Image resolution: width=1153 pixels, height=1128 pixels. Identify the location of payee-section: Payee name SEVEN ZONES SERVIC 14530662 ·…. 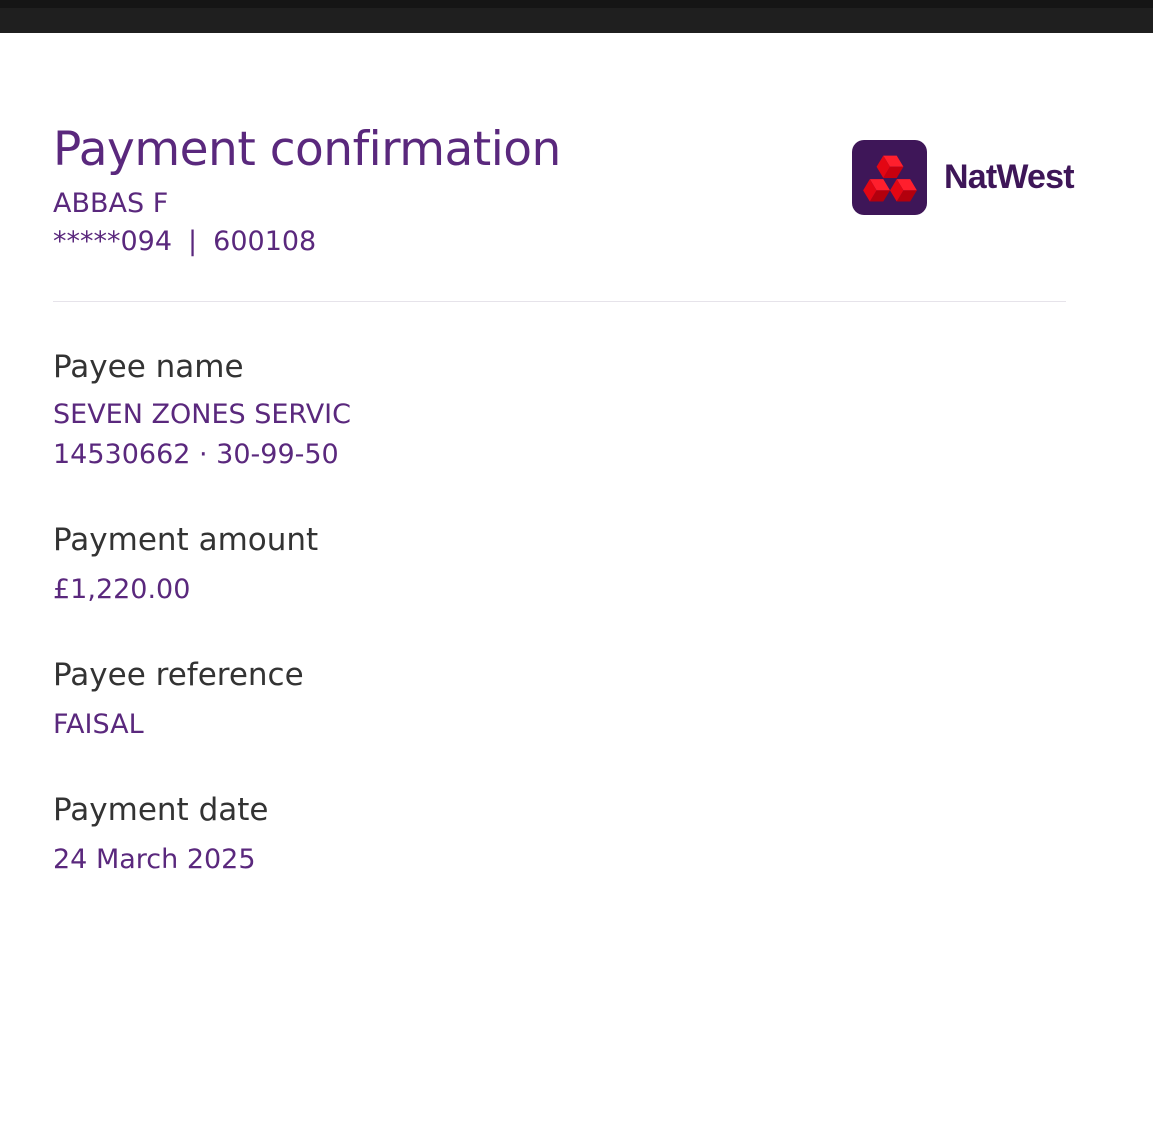
(202, 410).